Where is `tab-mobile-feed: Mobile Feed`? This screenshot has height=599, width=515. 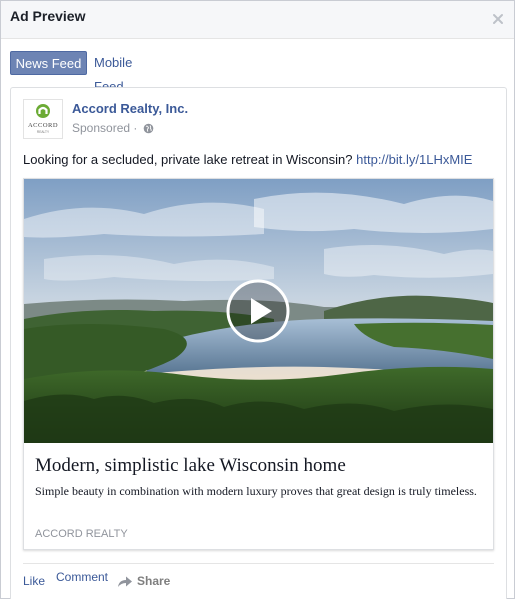 tab-mobile-feed: Mobile Feed is located at coordinates (113, 72).